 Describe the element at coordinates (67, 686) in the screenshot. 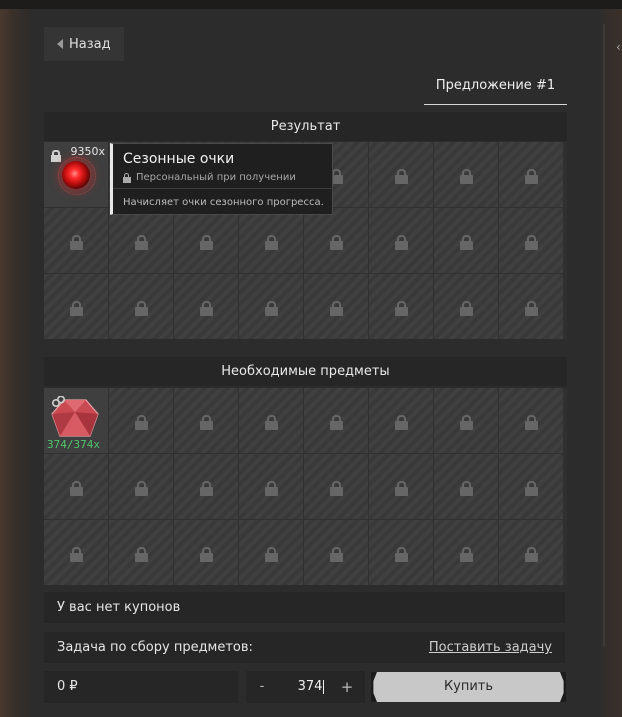

I see `price-value: 0 ₽` at that location.